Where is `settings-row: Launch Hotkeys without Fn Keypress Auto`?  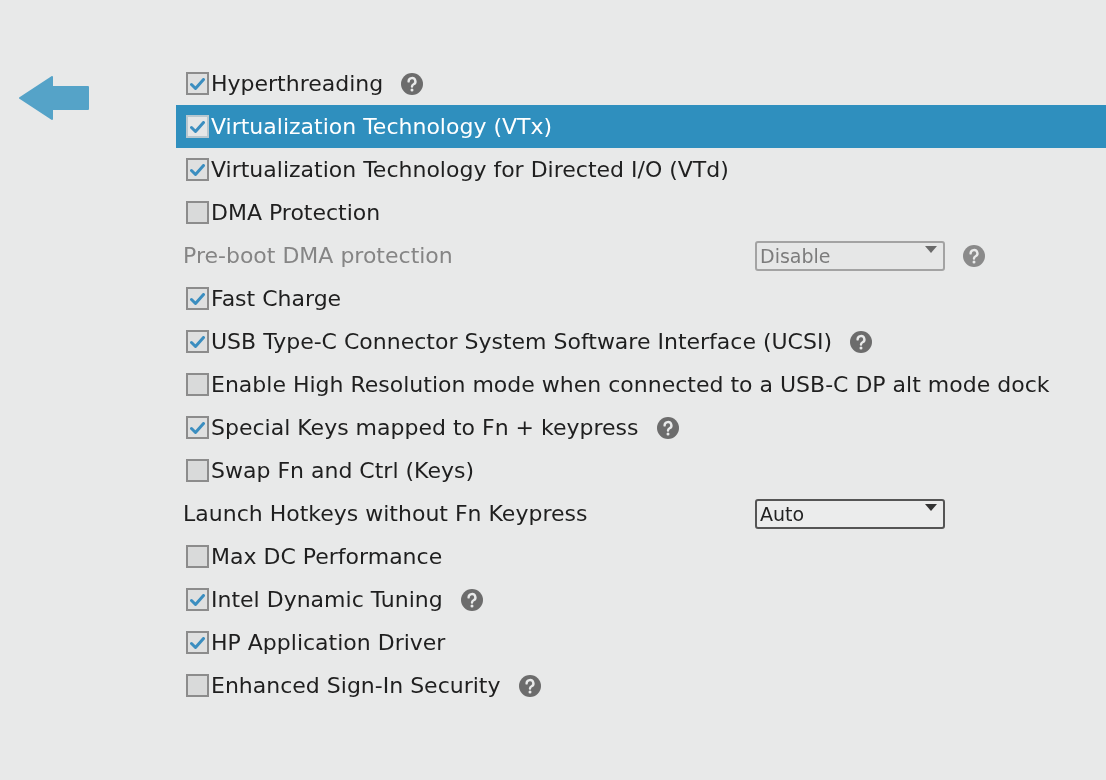 settings-row: Launch Hotkeys without Fn Keypress Auto is located at coordinates (641, 513).